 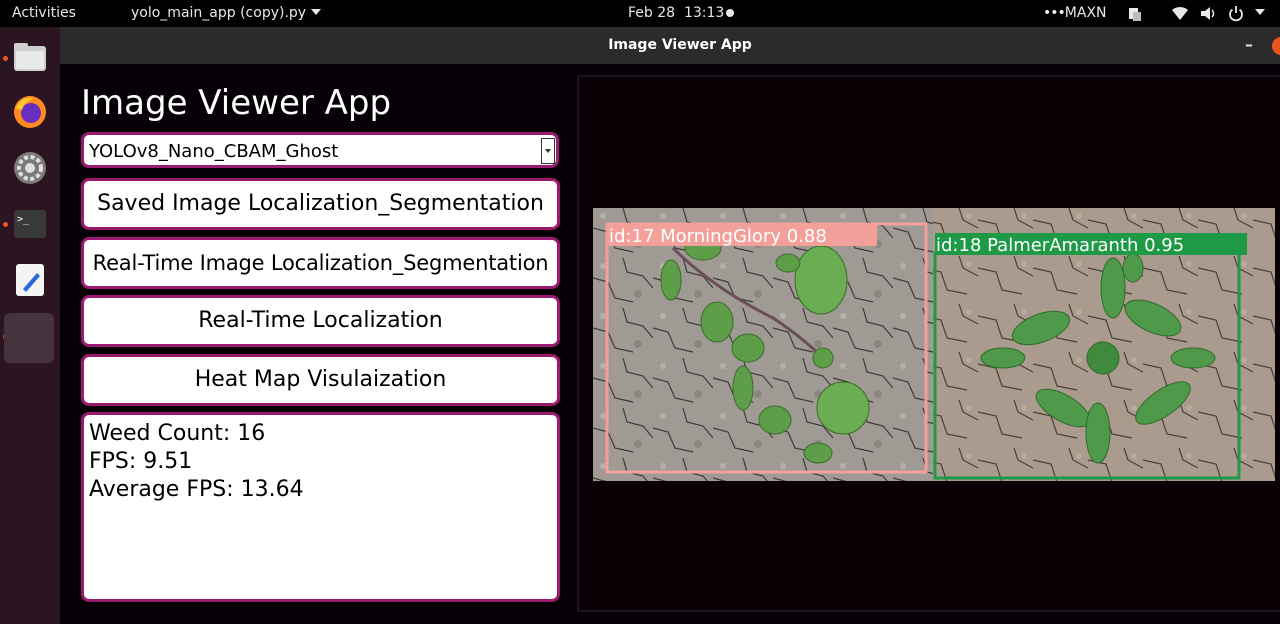 What do you see at coordinates (704, 13) in the screenshot?
I see `clock-time: 13:13` at bounding box center [704, 13].